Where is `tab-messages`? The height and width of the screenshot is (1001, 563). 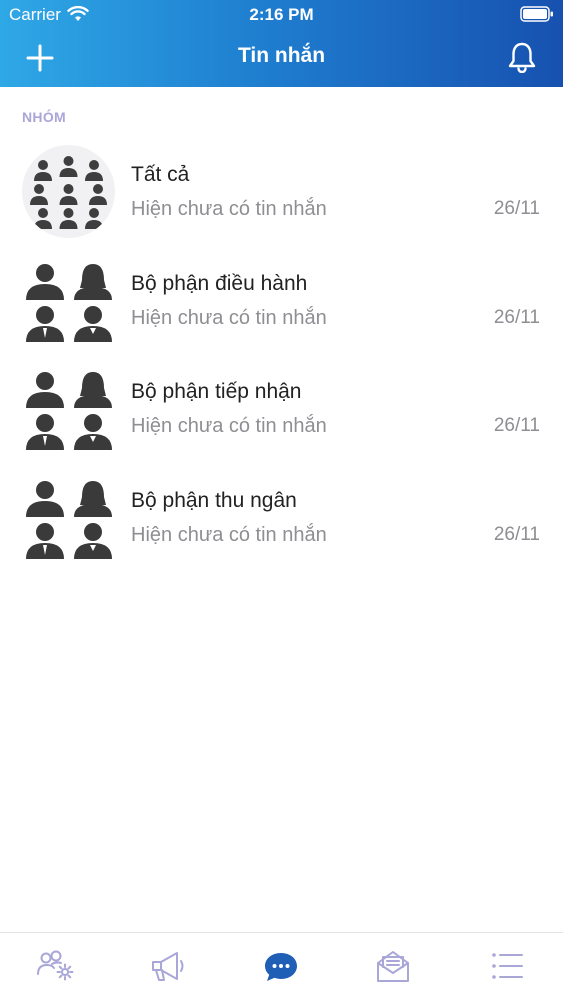
tab-messages is located at coordinates (281, 967).